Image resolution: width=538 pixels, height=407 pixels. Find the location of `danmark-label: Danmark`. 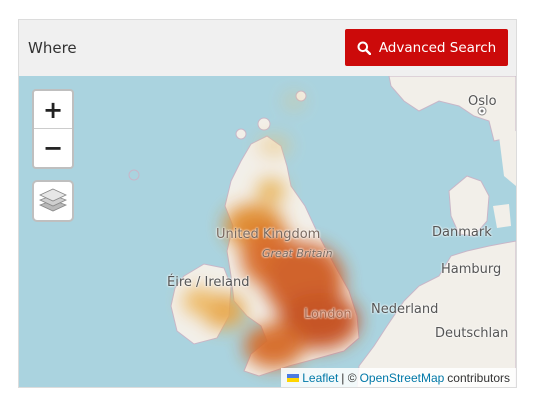

danmark-label: Danmark is located at coordinates (462, 232).